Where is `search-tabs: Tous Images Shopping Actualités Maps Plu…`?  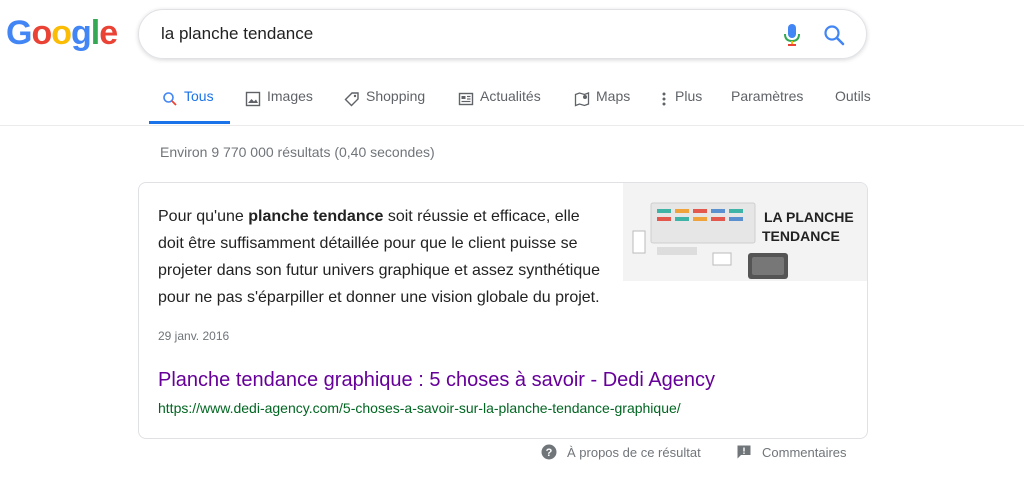 search-tabs: Tous Images Shopping Actualités Maps Plu… is located at coordinates (512, 104).